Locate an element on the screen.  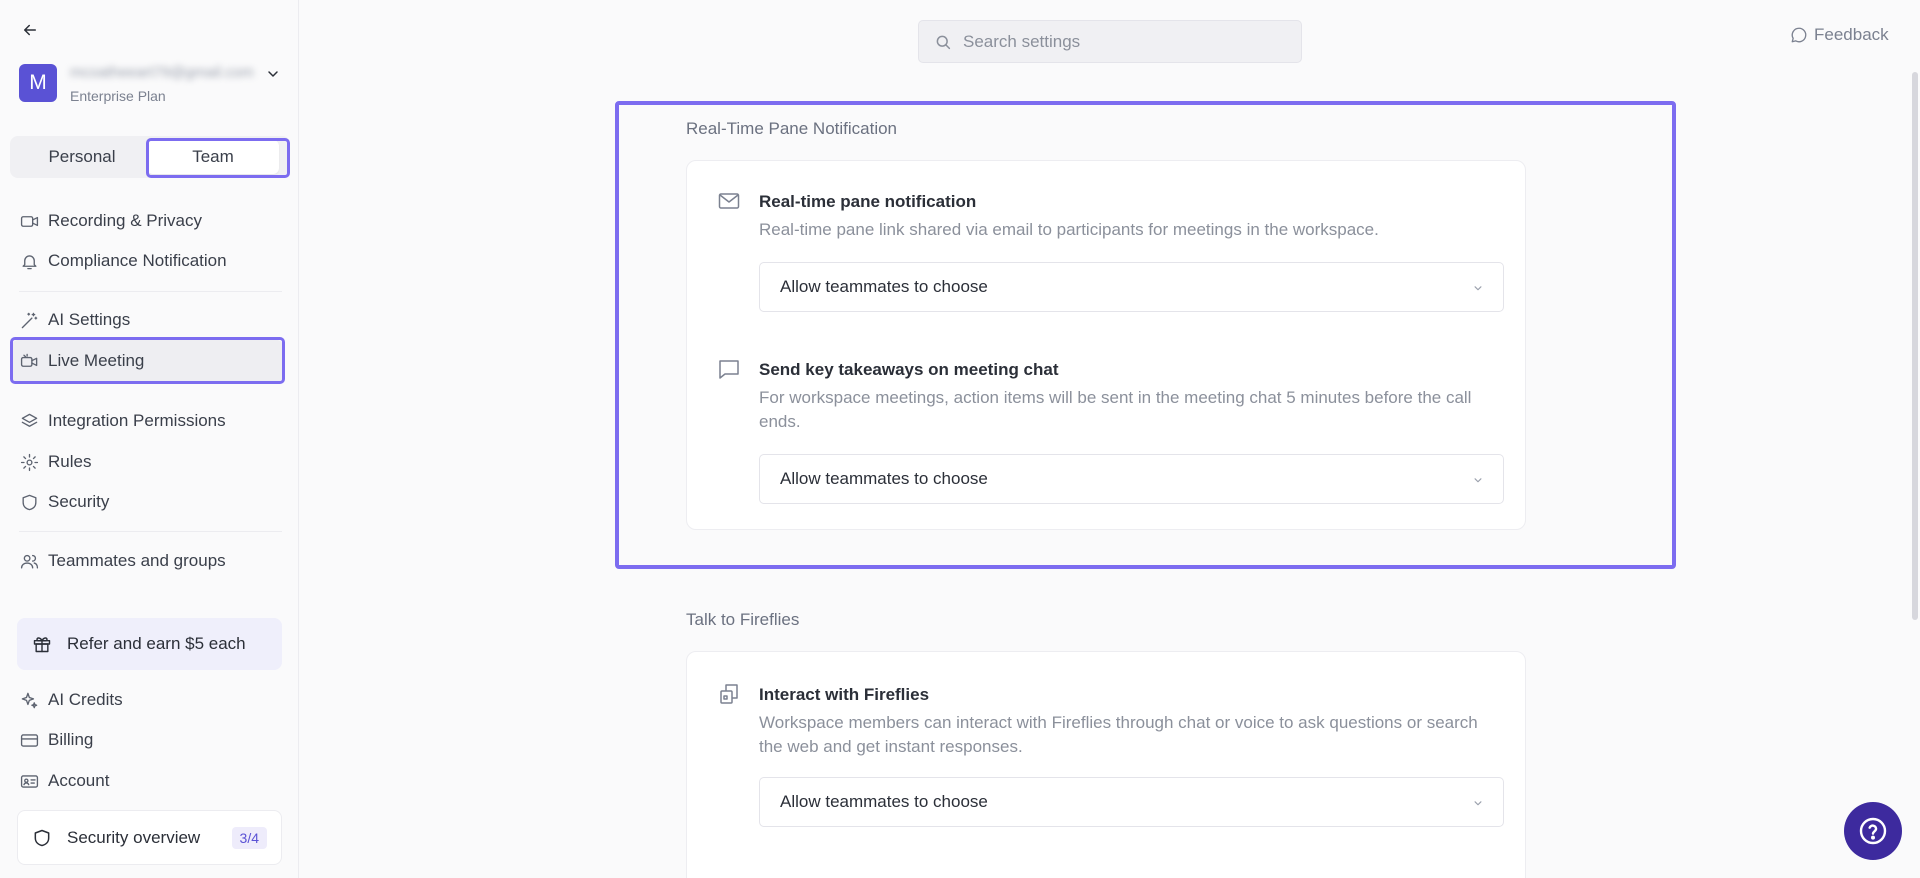
sidebar-item-compliance-notification: Compliance Notification is located at coordinates (123, 261).